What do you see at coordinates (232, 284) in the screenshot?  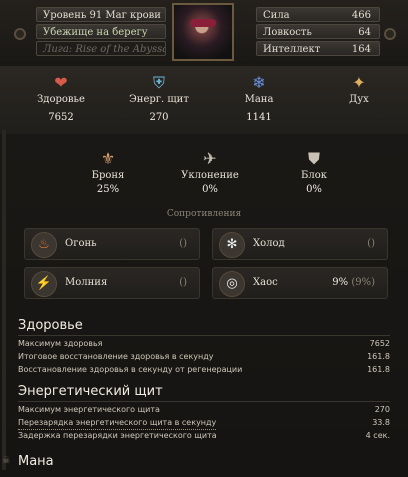 I see `chaos-icon: ◎` at bounding box center [232, 284].